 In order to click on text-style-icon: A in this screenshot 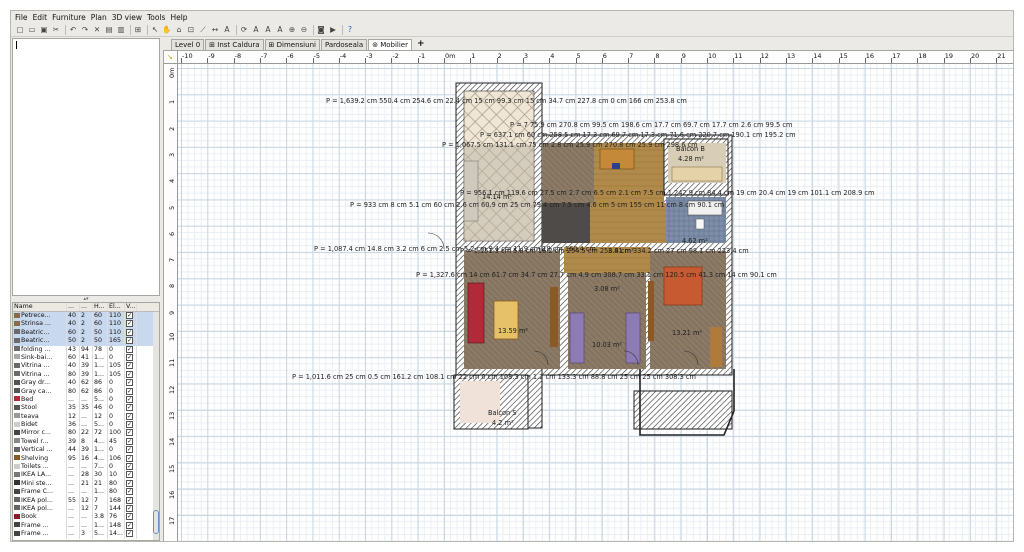, I will do `click(256, 30)`.